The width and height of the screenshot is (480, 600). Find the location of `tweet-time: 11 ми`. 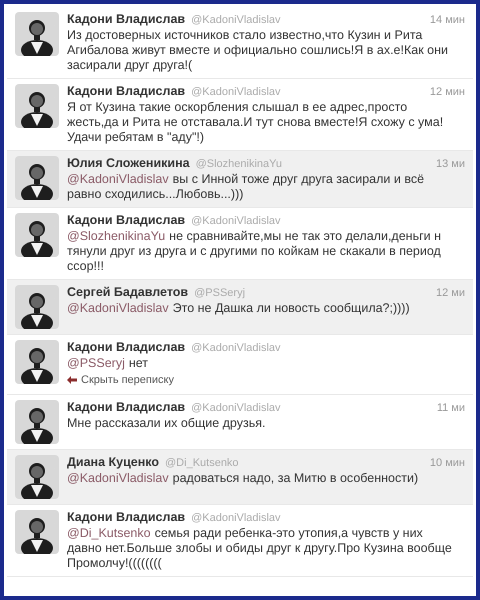

tweet-time: 11 ми is located at coordinates (450, 408).